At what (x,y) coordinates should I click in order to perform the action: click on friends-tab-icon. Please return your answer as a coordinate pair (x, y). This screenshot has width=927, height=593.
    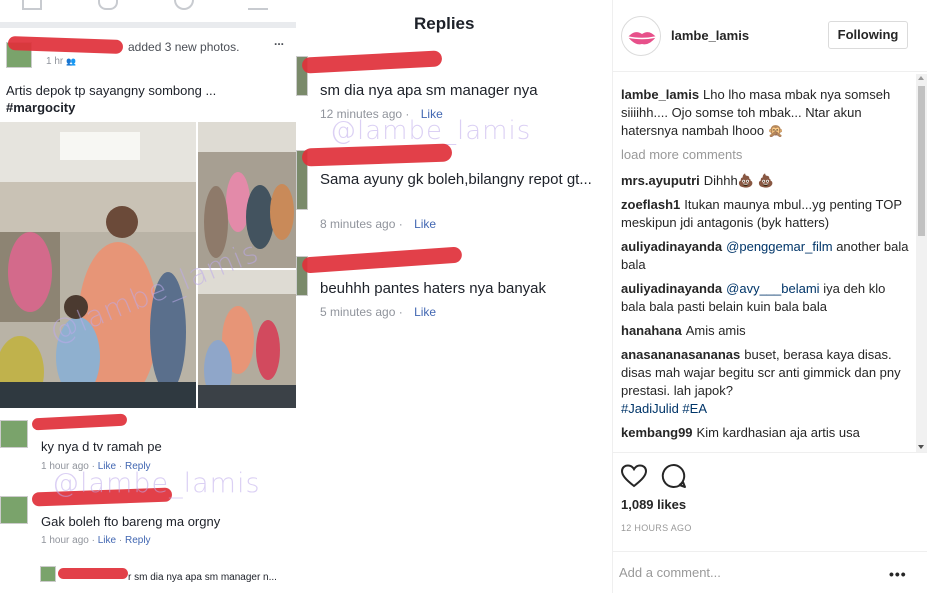
    Looking at the image, I should click on (108, 5).